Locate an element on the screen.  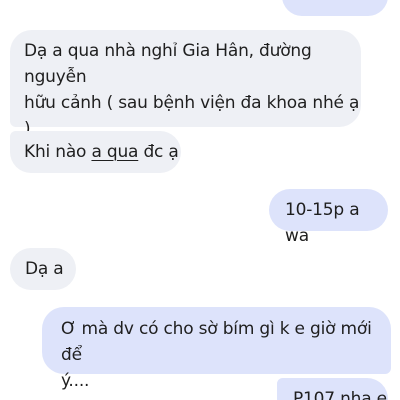
message-bubble-incoming: Khi nào a qua đc ạ is located at coordinates (95, 152).